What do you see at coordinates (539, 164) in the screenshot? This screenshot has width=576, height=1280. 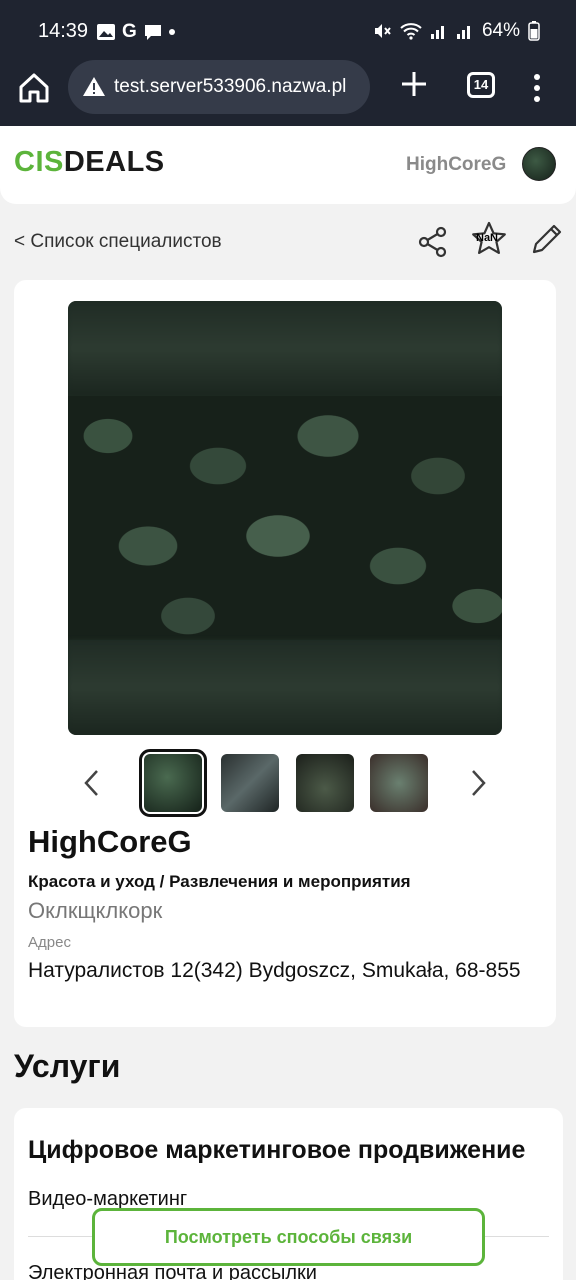 I see `avatar` at bounding box center [539, 164].